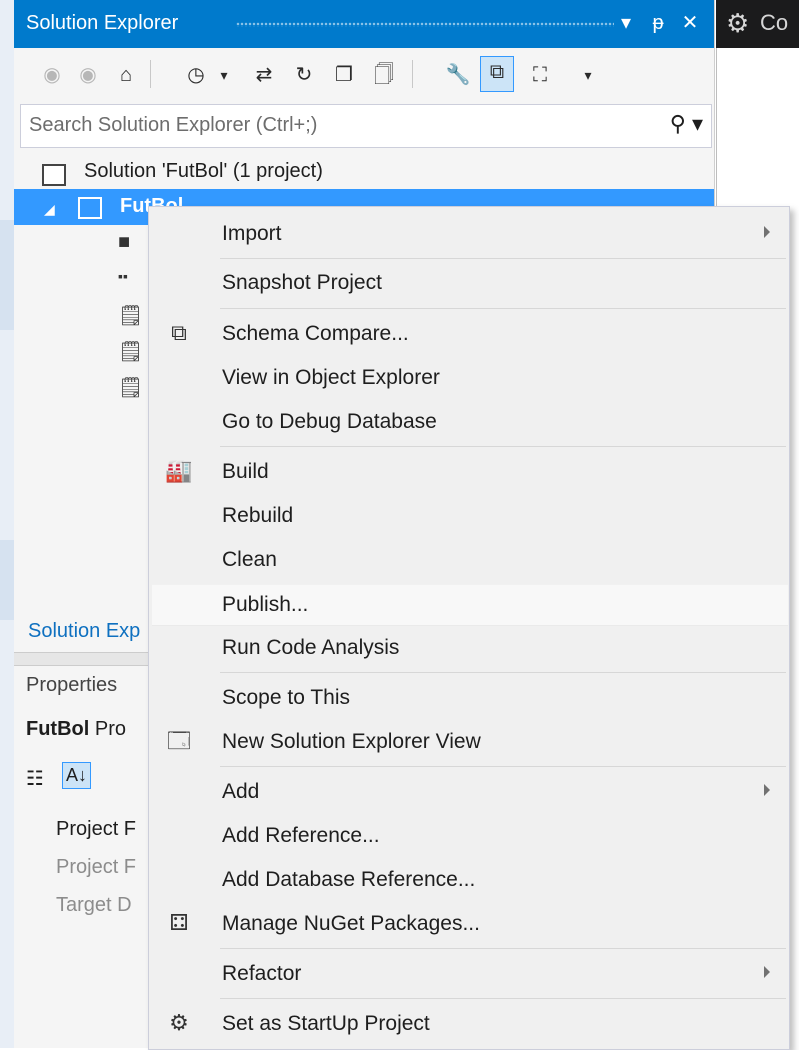 The height and width of the screenshot is (1050, 799). I want to click on show-all-files-icon: 🗍, so click(384, 75).